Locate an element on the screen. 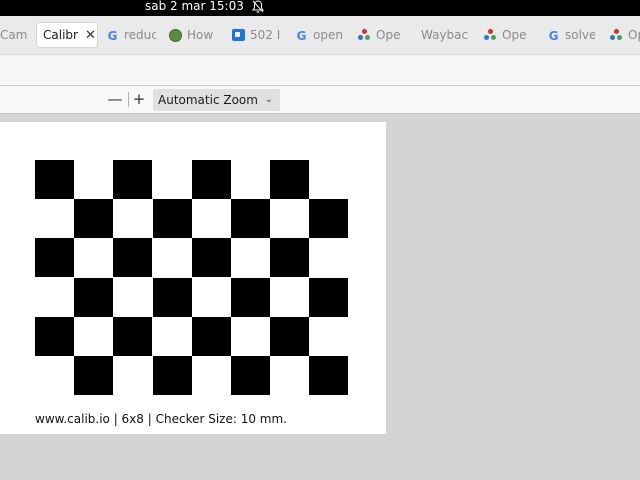 This screenshot has width=640, height=480. tab-solve: G solve is located at coordinates (571, 35).